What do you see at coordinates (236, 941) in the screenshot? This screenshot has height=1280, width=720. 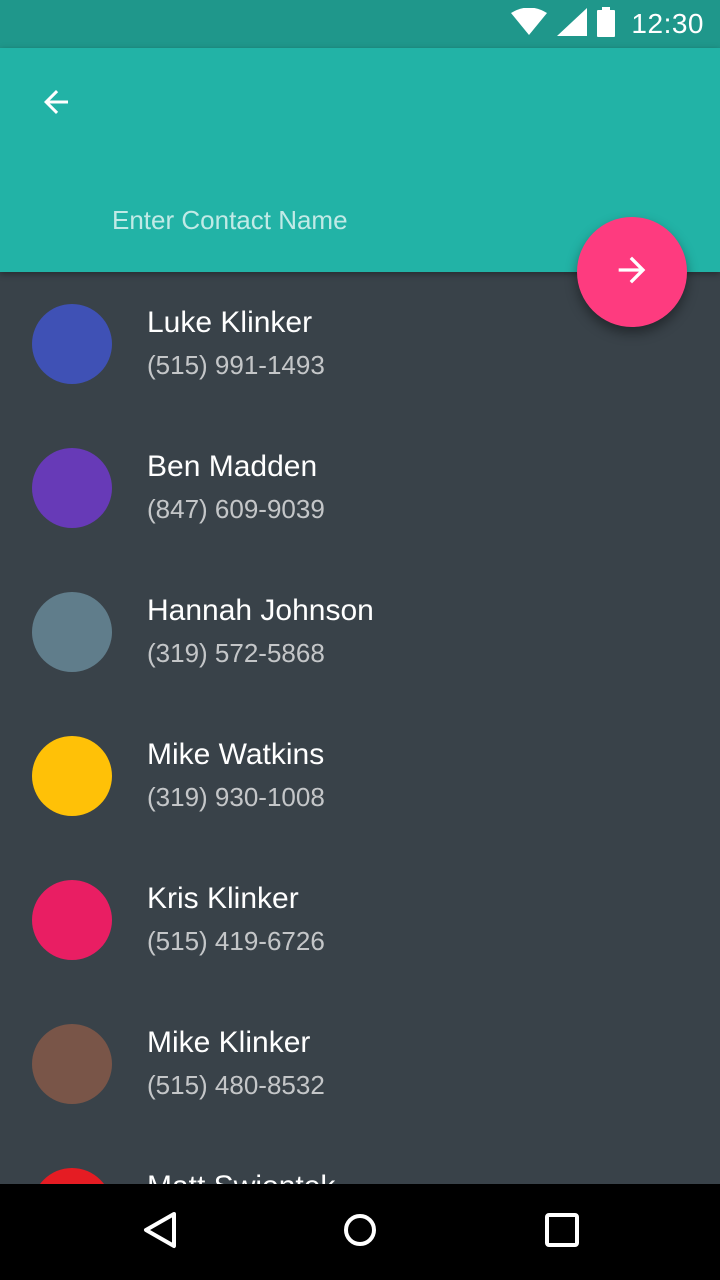 I see `contact-phone: (515) 419-6726` at bounding box center [236, 941].